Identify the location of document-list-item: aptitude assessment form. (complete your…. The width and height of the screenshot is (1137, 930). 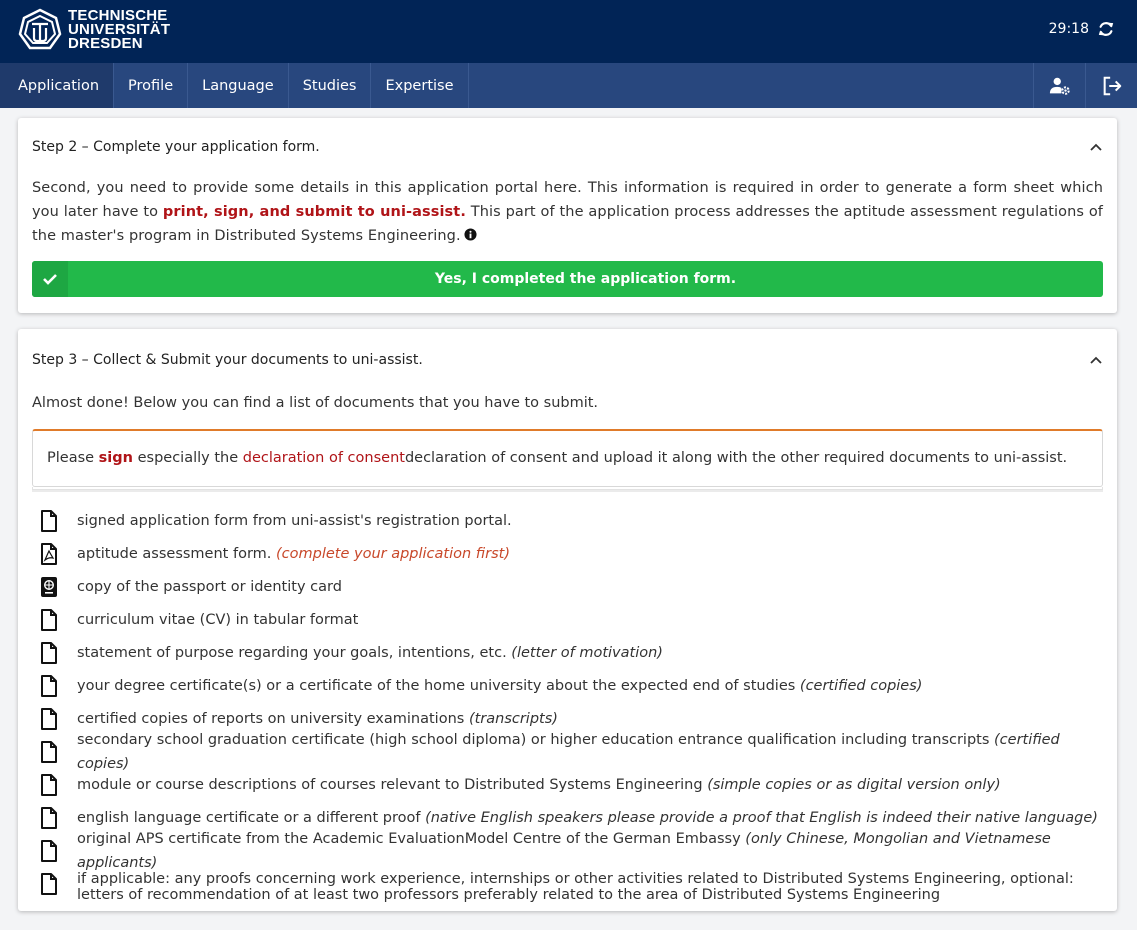
(567, 553).